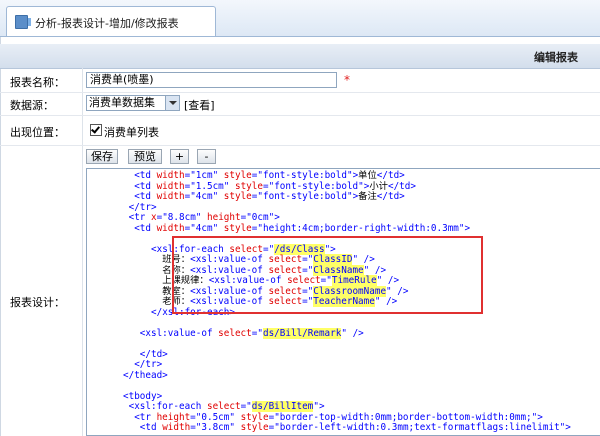 The image size is (600, 436). I want to click on report-name-input: 消费单(喷墨), so click(211, 80).